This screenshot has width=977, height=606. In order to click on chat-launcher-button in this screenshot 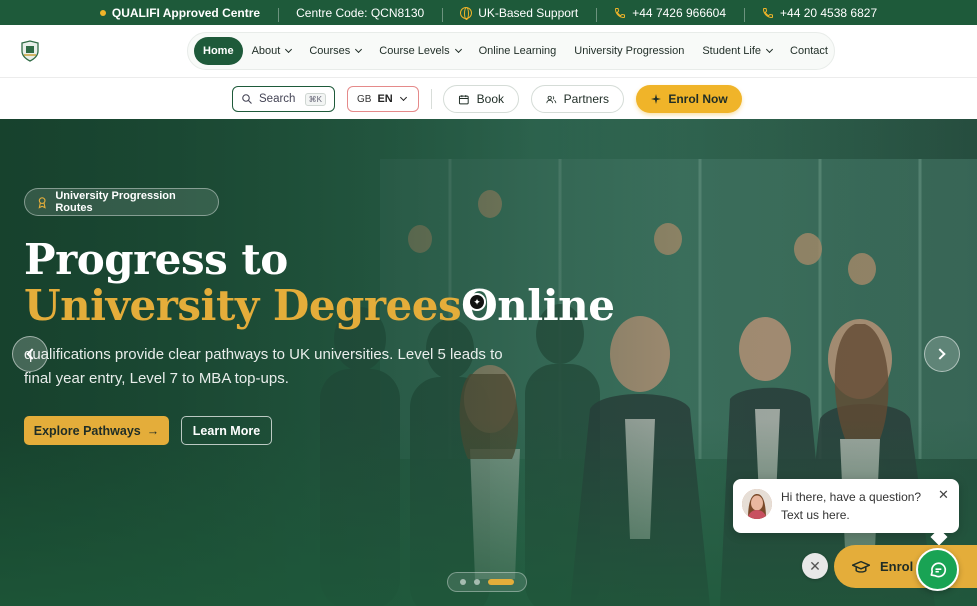, I will do `click(937, 569)`.